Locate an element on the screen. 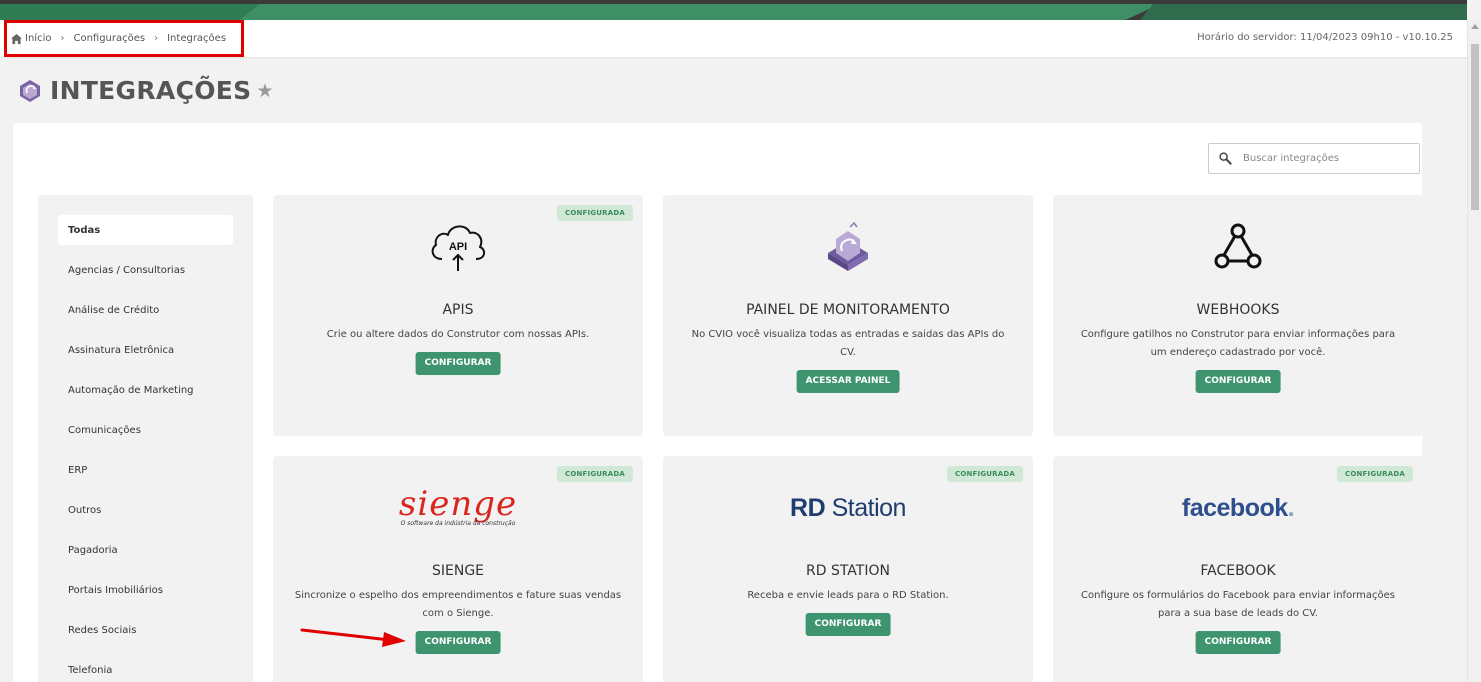  svg-text: API is located at coordinates (458, 247).